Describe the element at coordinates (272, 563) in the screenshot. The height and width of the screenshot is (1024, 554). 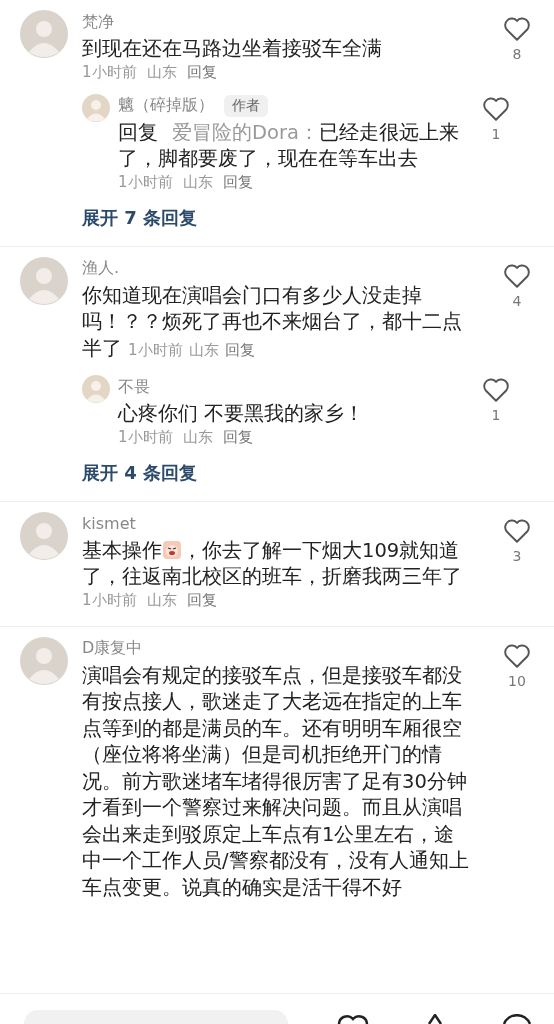
I see `comment-text: 基本操作 ，你去了解一下烟大109就知道了，往返南北校区的班车，折磨我两三年了` at that location.